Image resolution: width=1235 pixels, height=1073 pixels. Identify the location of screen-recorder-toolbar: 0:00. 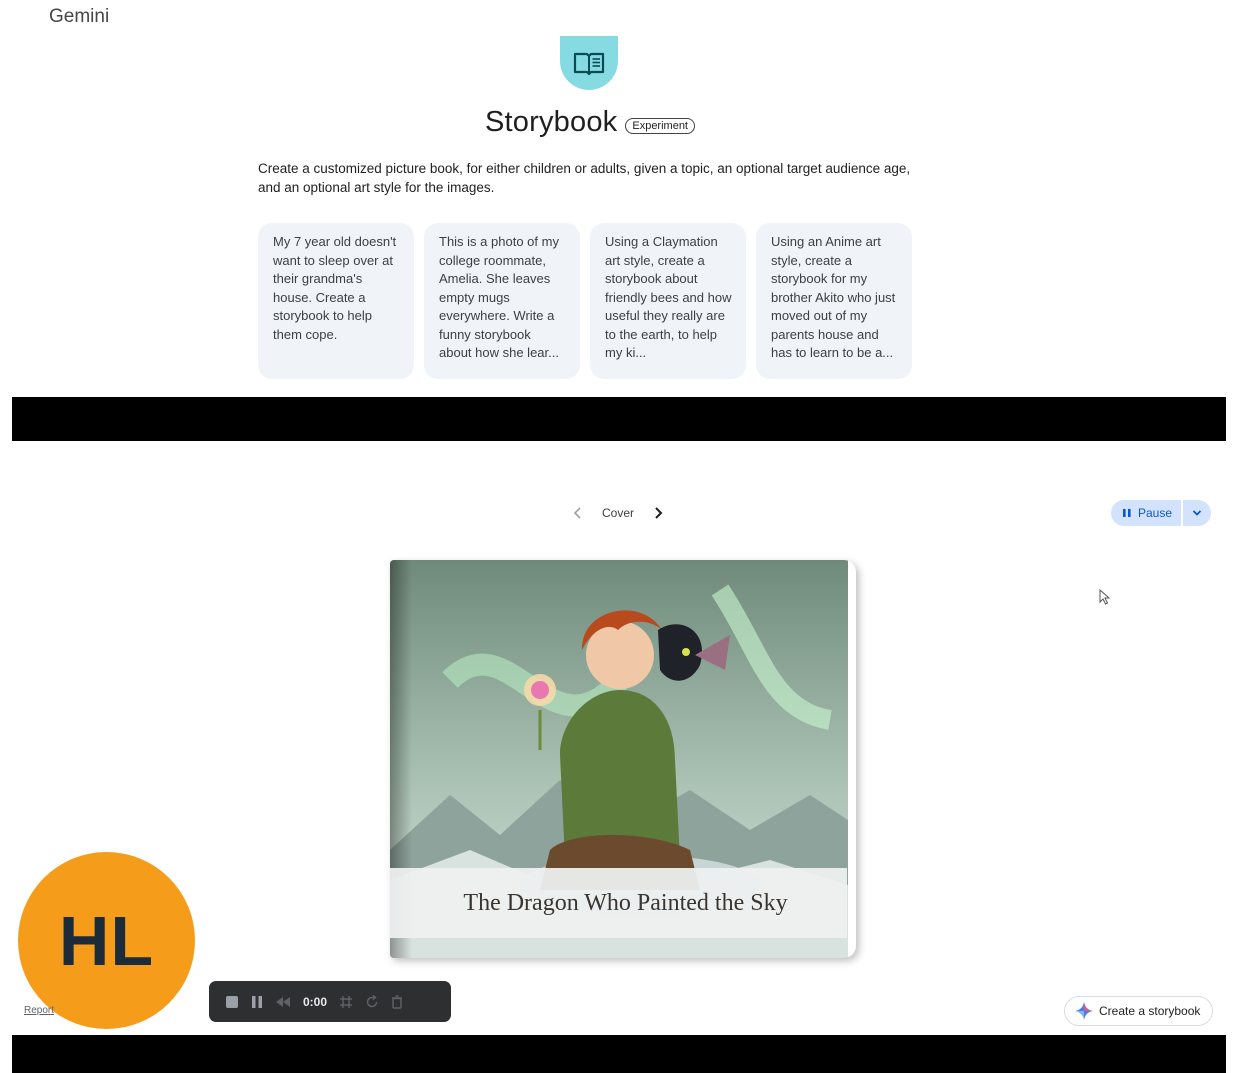
(330, 1001).